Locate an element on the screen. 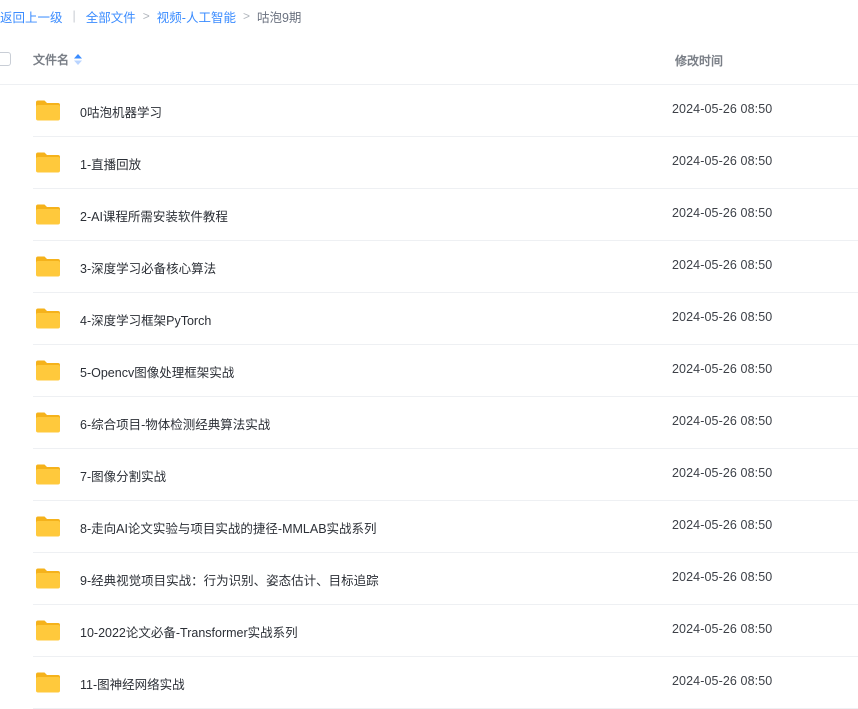 This screenshot has height=709, width=858. file-row: 4-深度学习框架PyTorch 2024-05-26 08:50 is located at coordinates (445, 319).